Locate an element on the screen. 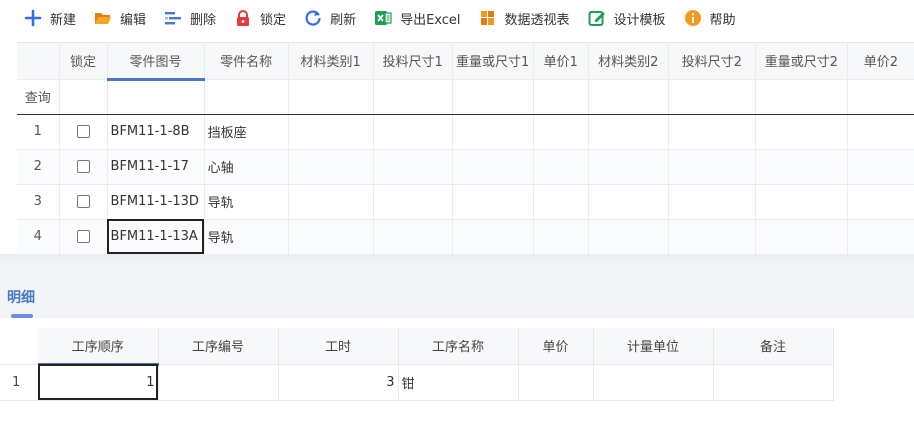 This screenshot has width=914, height=445. column-header-unit-price-2: 单价2 is located at coordinates (880, 61).